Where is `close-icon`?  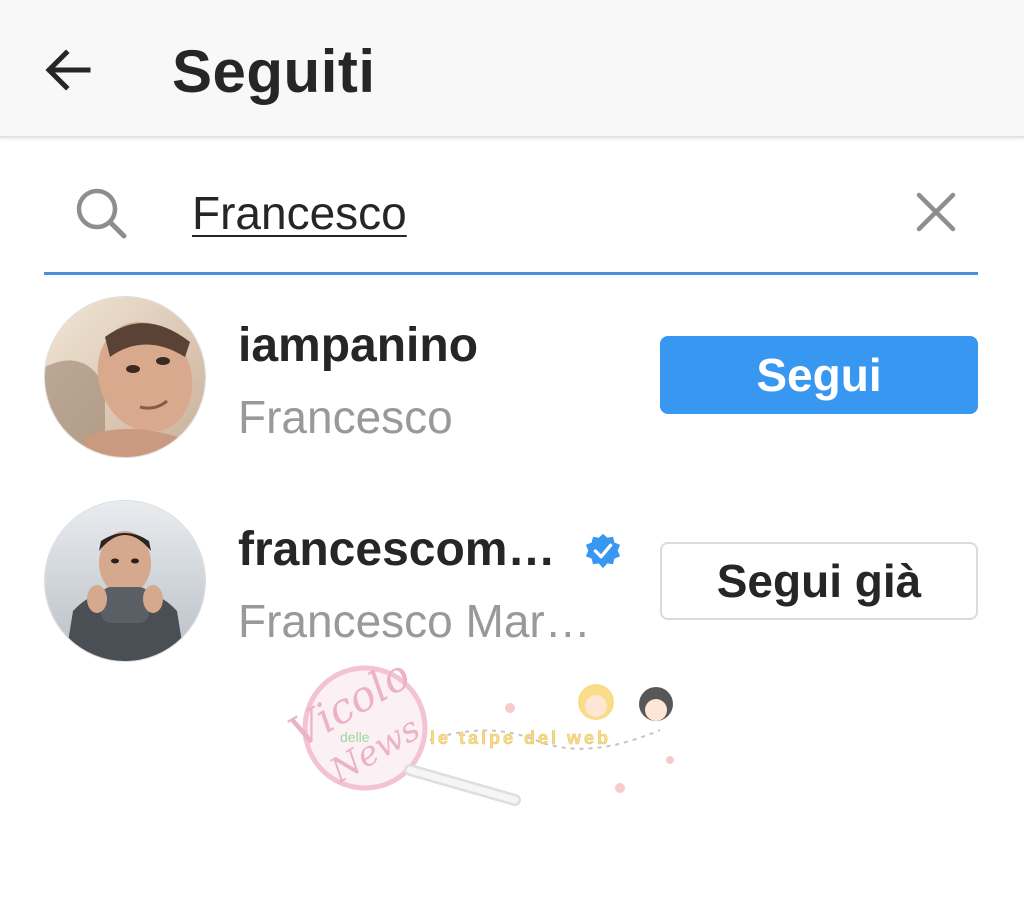
close-icon is located at coordinates (936, 212).